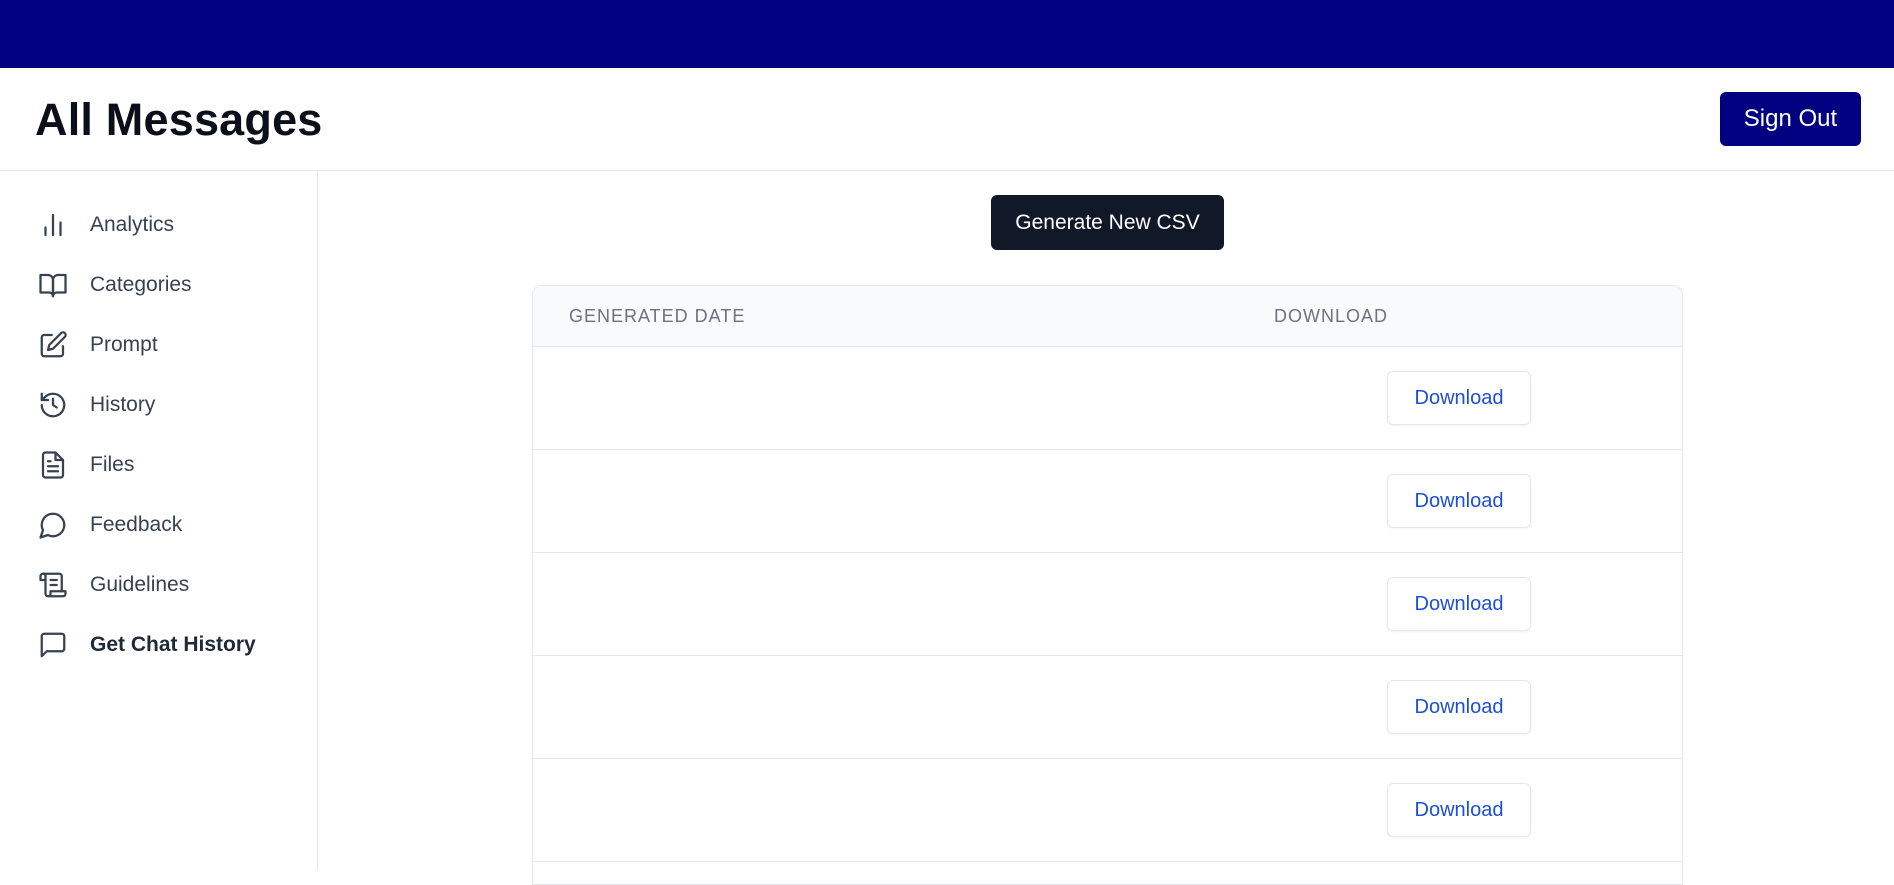 The image size is (1894, 885). I want to click on bar-chart-icon, so click(53, 225).